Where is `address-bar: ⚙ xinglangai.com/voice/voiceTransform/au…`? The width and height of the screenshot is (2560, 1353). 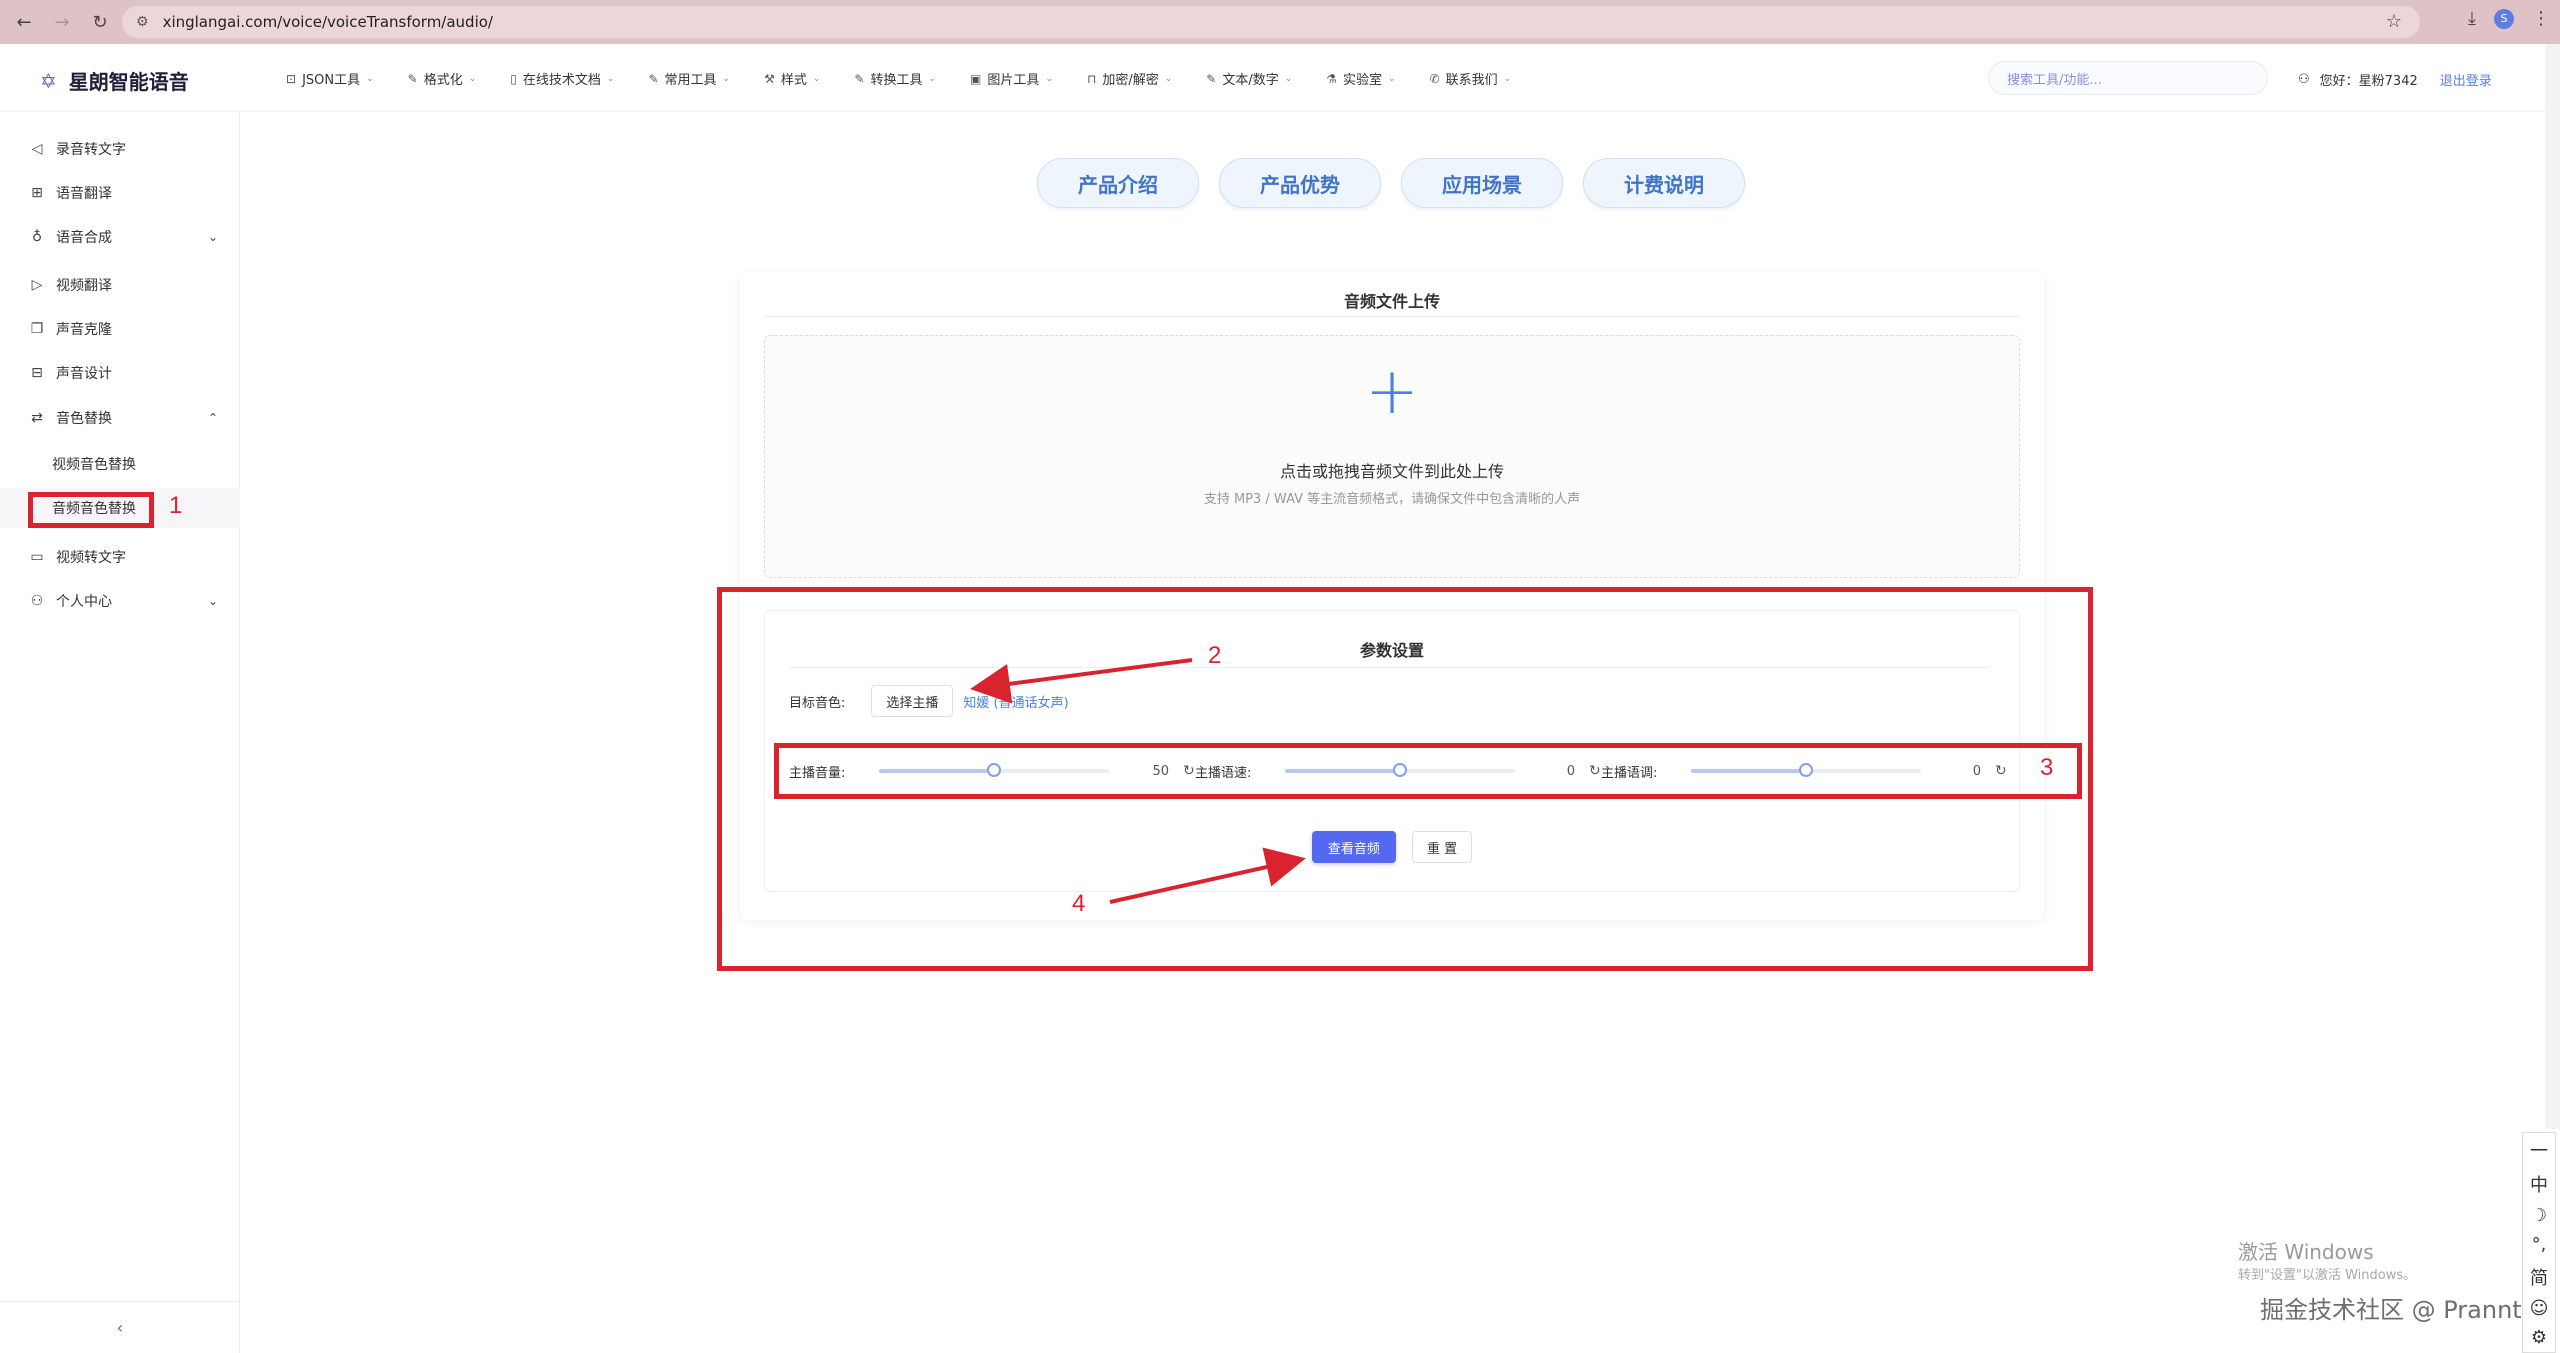 address-bar: ⚙ xinglangai.com/voice/voiceTransform/au… is located at coordinates (1271, 22).